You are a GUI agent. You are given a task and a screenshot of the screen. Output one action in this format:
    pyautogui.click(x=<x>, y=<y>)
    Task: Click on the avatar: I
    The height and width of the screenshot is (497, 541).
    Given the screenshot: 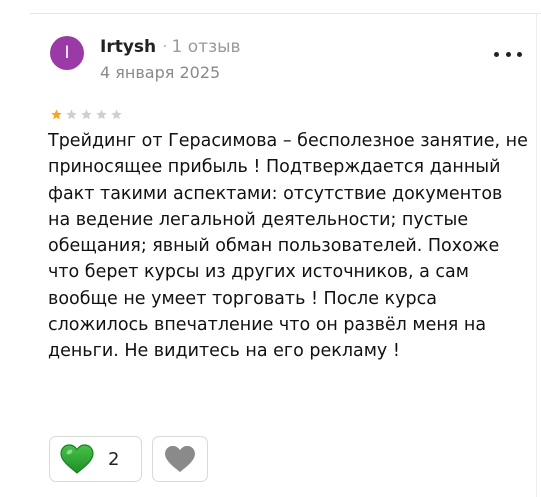 What is the action you would take?
    pyautogui.click(x=67, y=53)
    